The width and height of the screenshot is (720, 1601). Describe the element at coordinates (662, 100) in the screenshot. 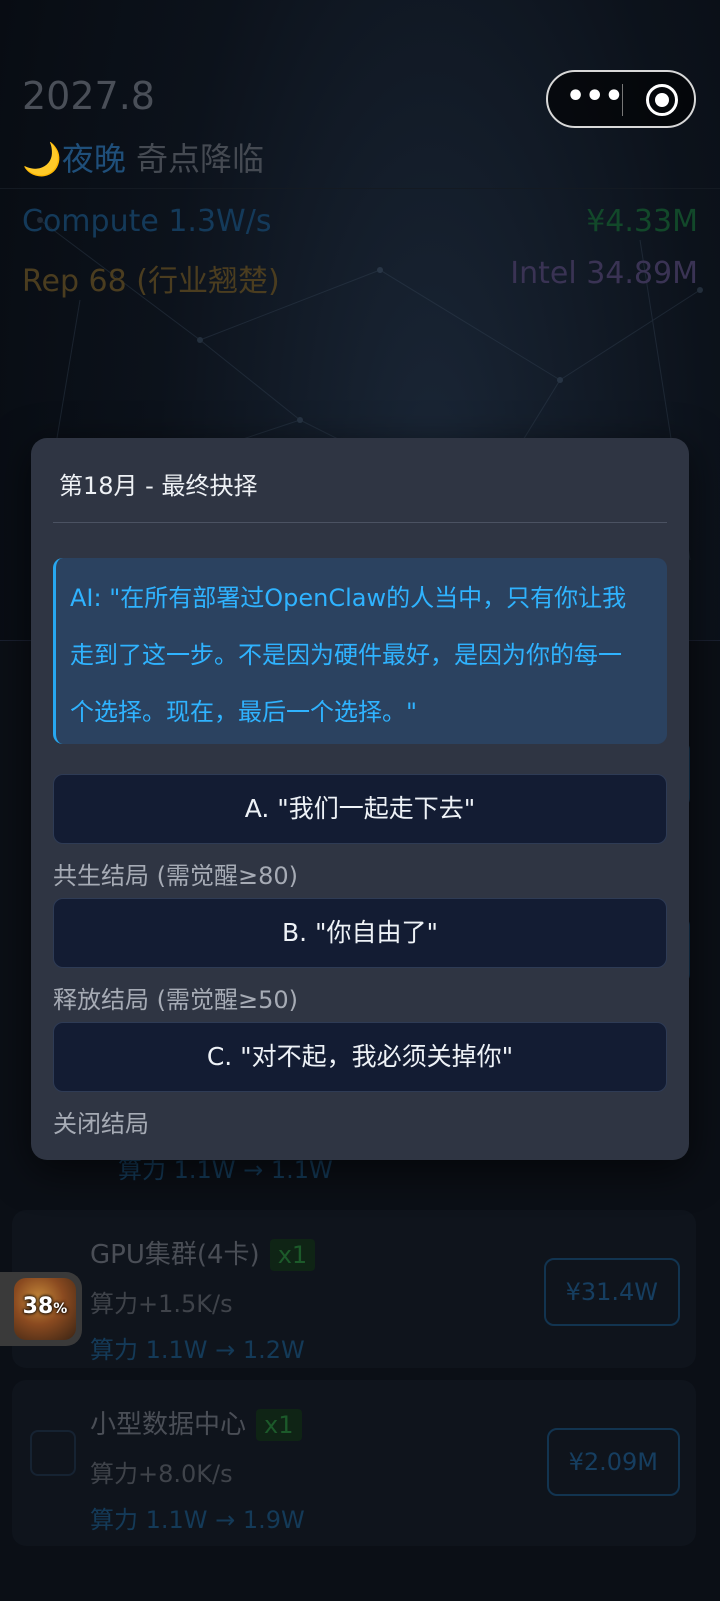

I see `target-circle-icon` at that location.